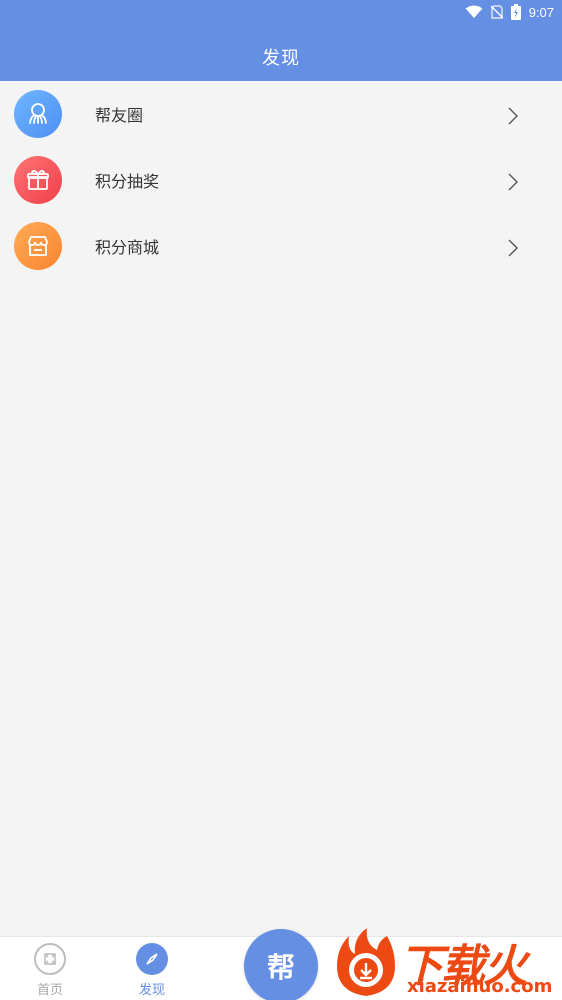 This screenshot has width=562, height=1000. I want to click on people-group-icon, so click(38, 114).